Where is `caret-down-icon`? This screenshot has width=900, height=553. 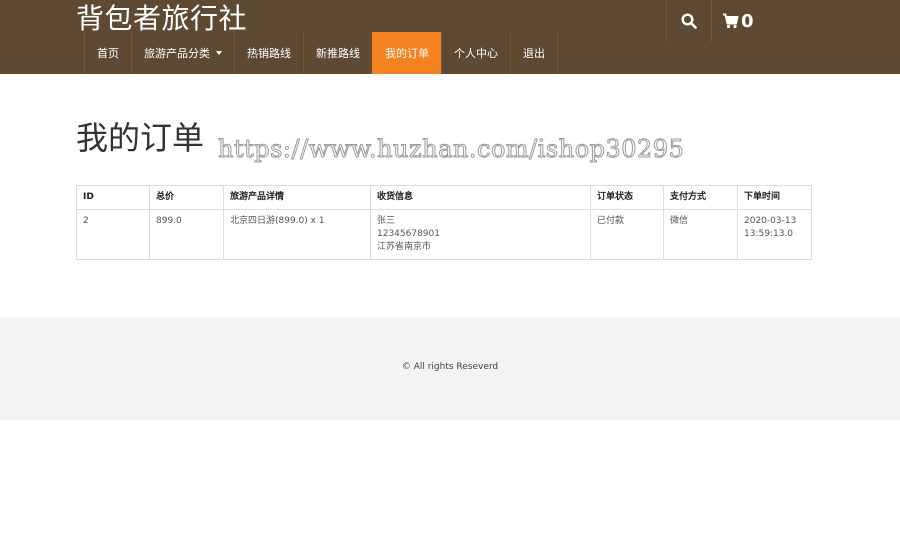
caret-down-icon is located at coordinates (219, 53).